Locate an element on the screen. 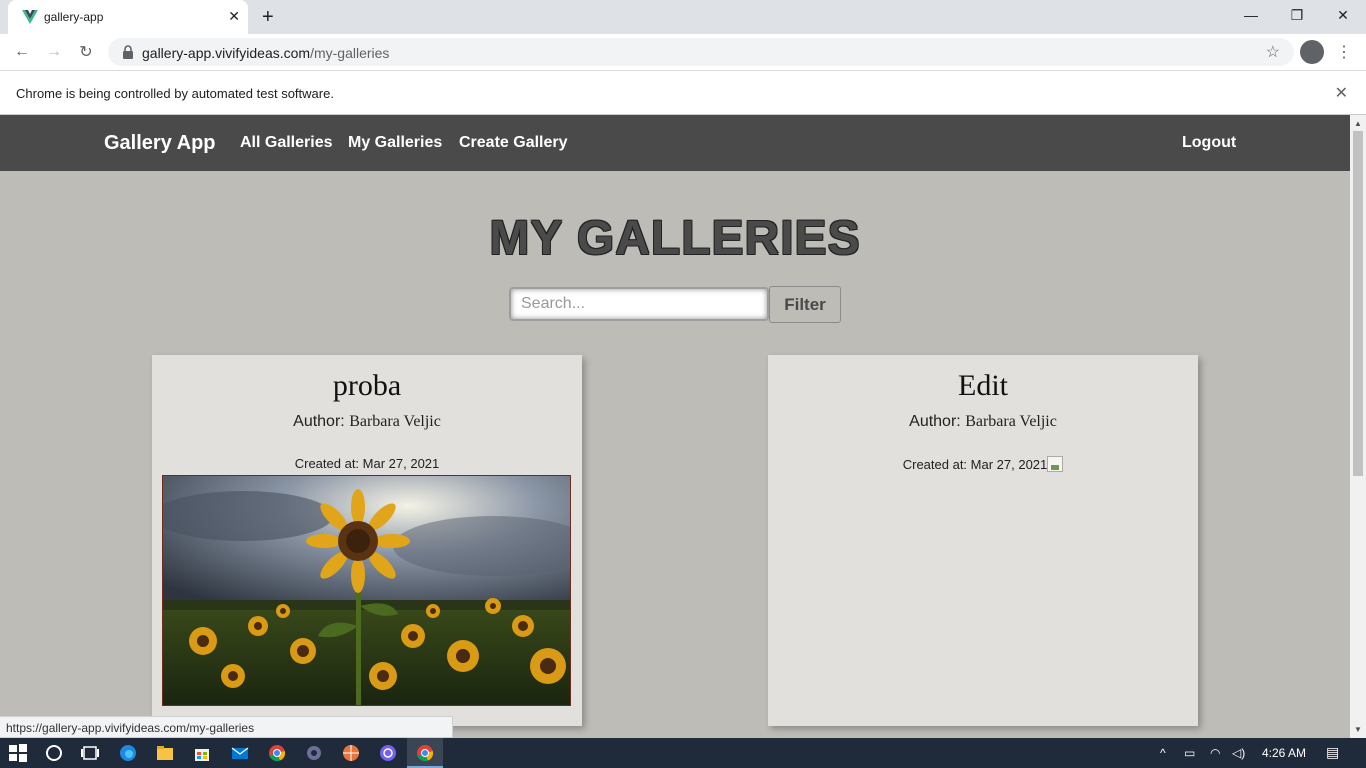  scrollbar-thumb is located at coordinates (1358, 303).